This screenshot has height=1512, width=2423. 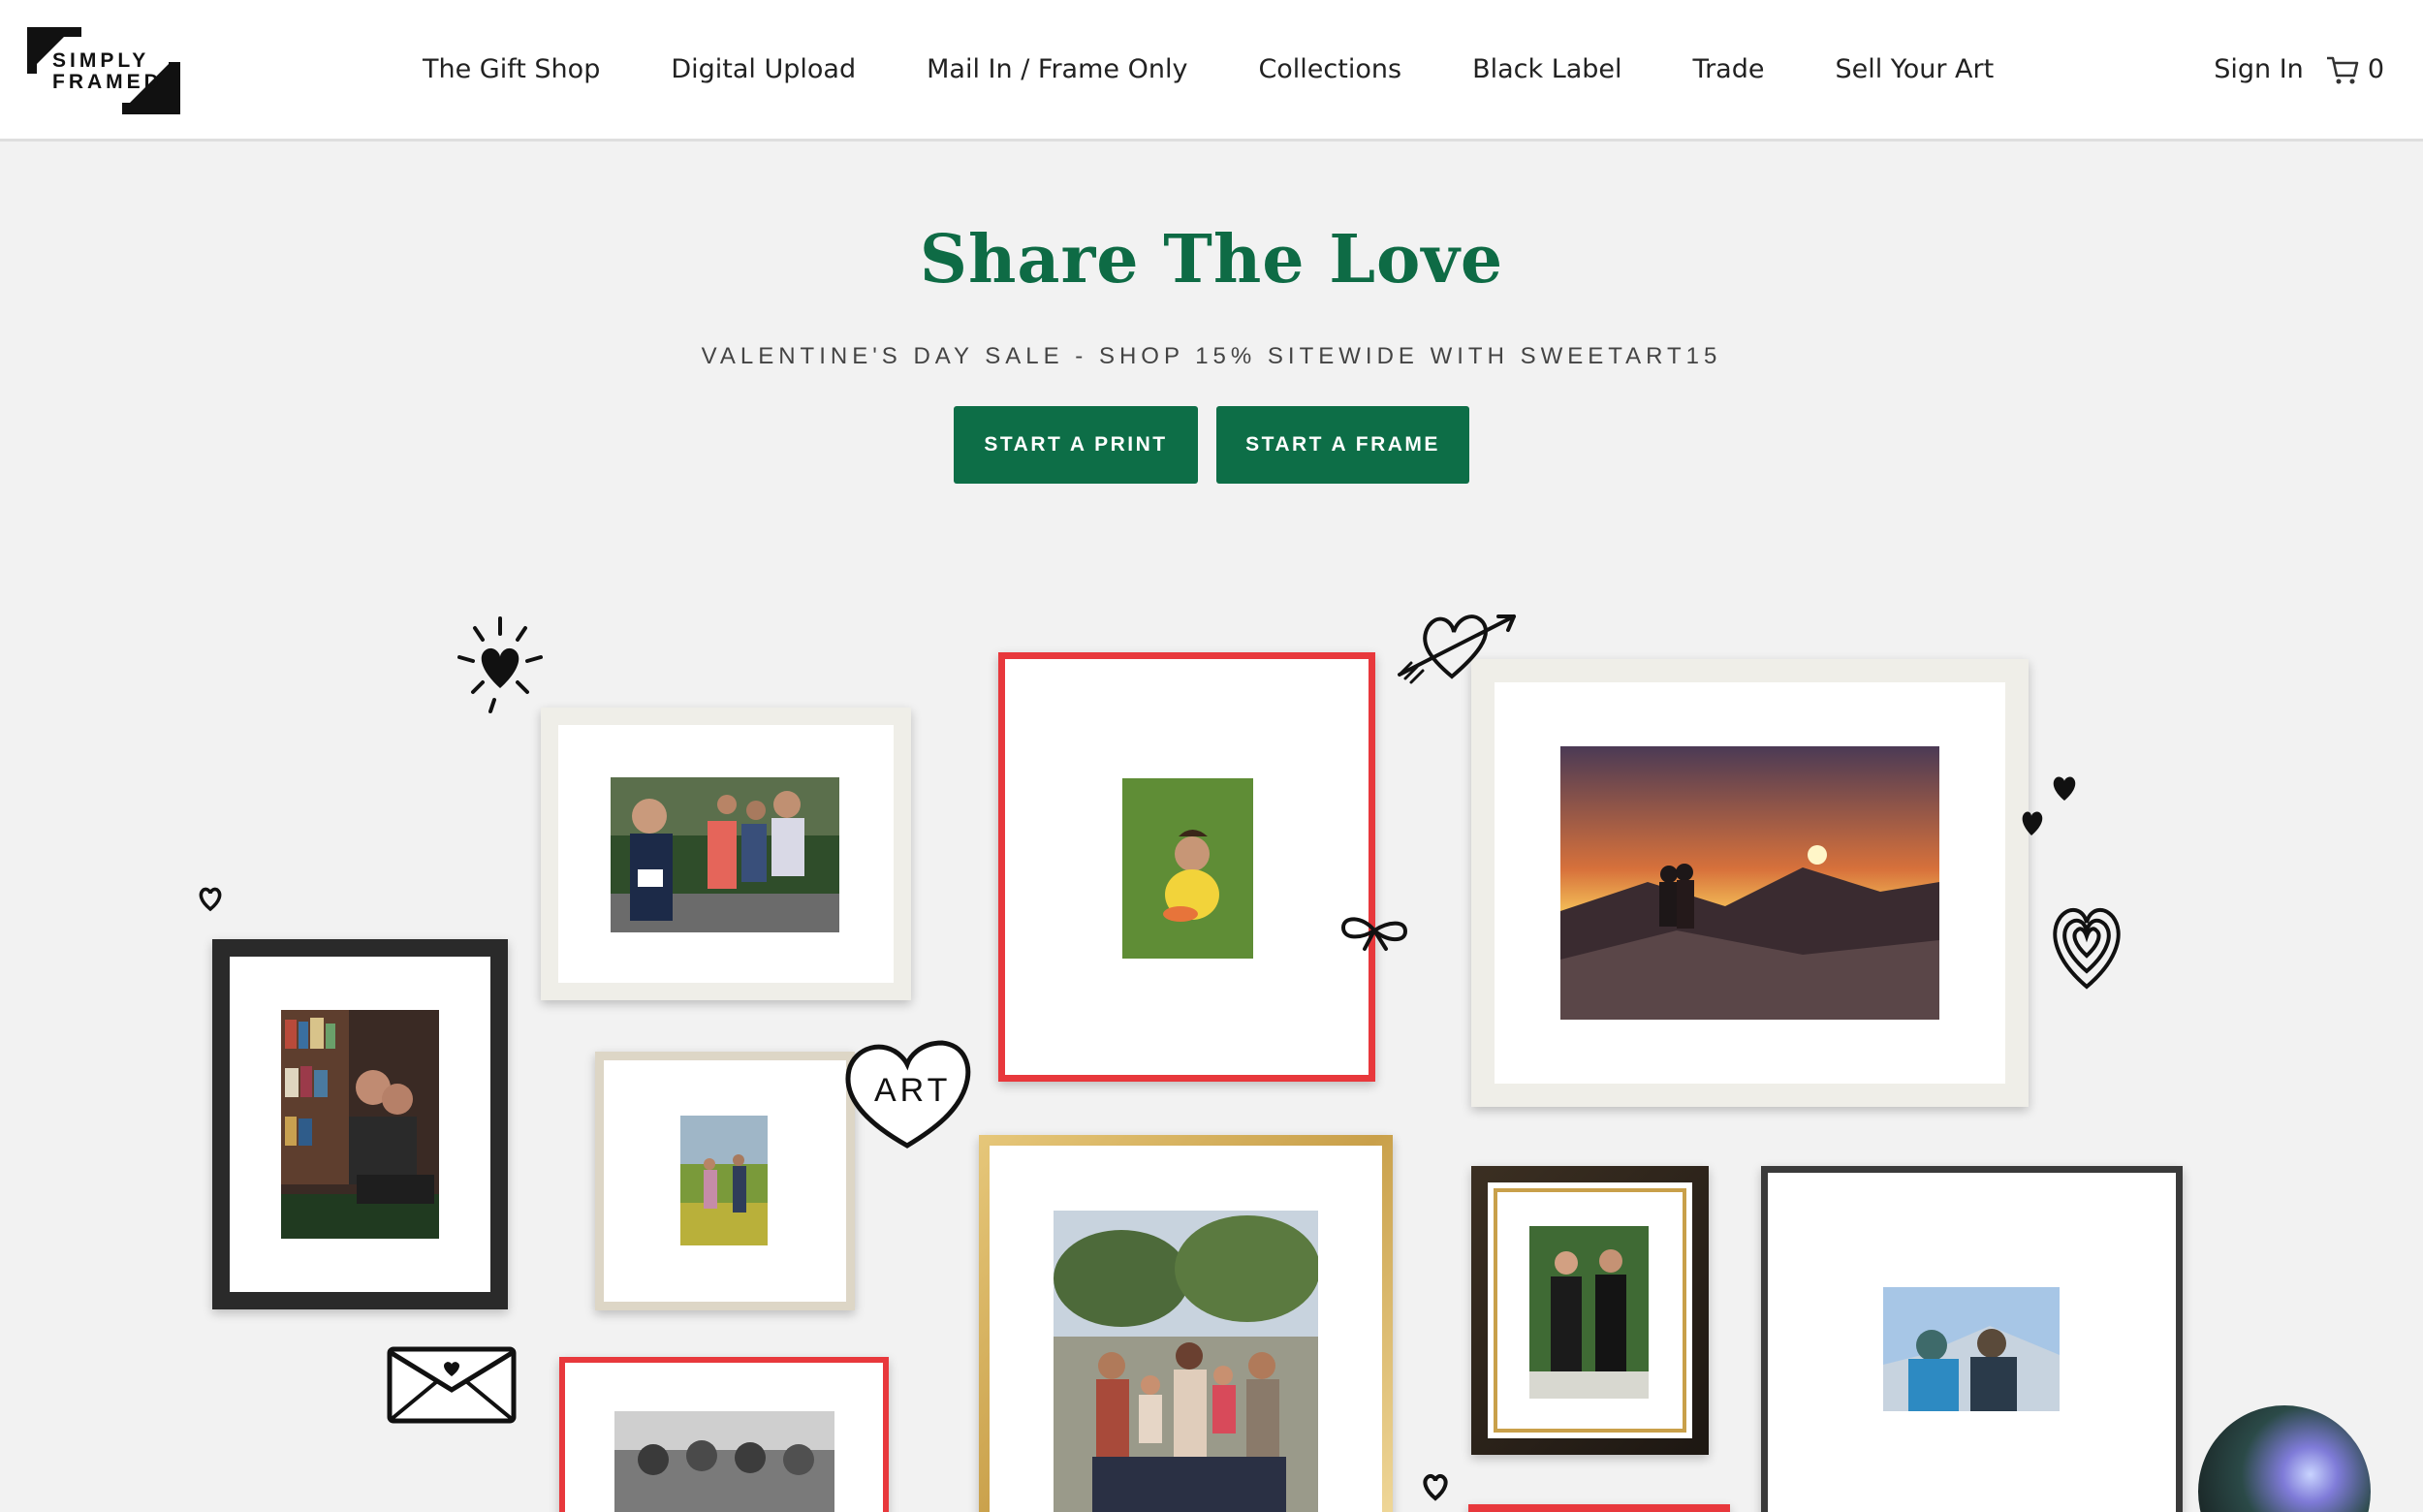 What do you see at coordinates (1971, 1349) in the screenshot?
I see `photo-mountain-friends` at bounding box center [1971, 1349].